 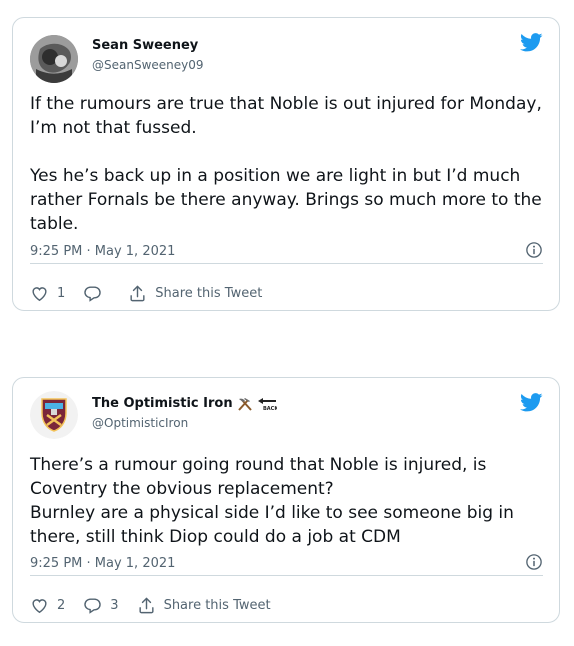 I want to click on svg-text: BACK, so click(x=270, y=408).